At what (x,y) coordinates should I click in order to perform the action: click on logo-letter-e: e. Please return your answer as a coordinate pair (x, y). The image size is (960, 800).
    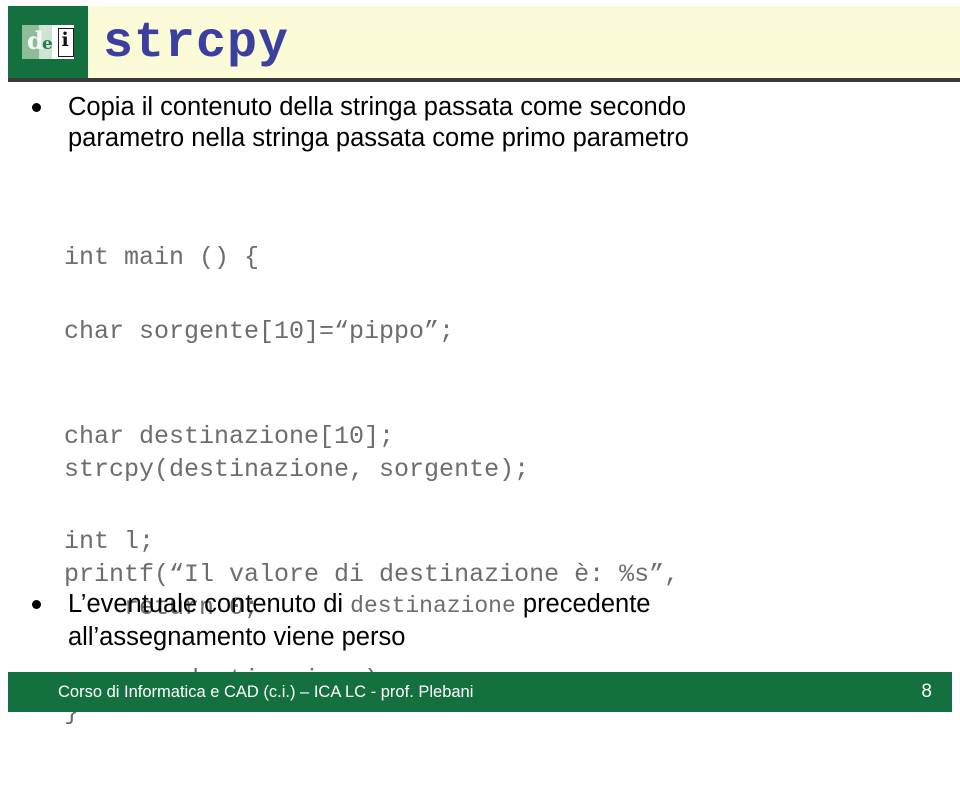
    Looking at the image, I should click on (47, 44).